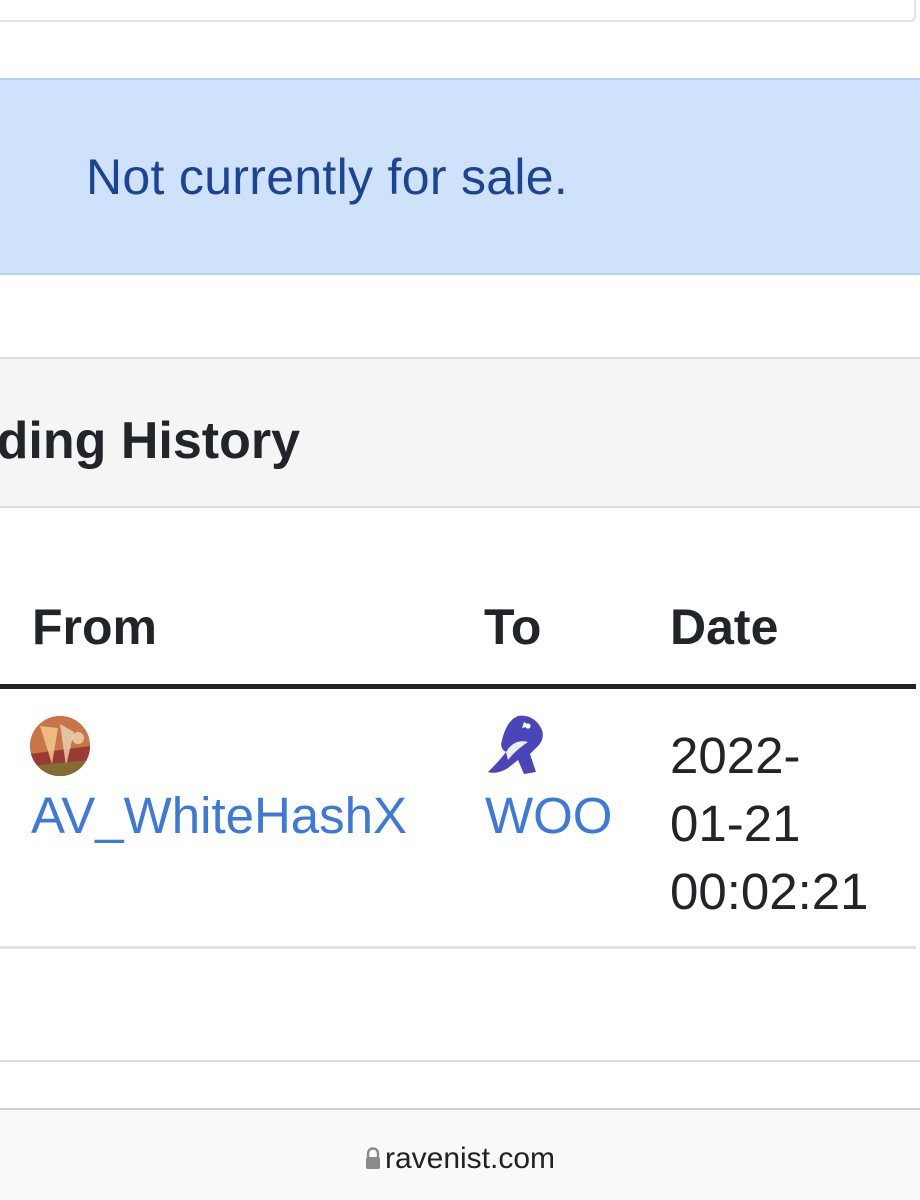  Describe the element at coordinates (150, 441) in the screenshot. I see `trading-history-title: ding History` at that location.